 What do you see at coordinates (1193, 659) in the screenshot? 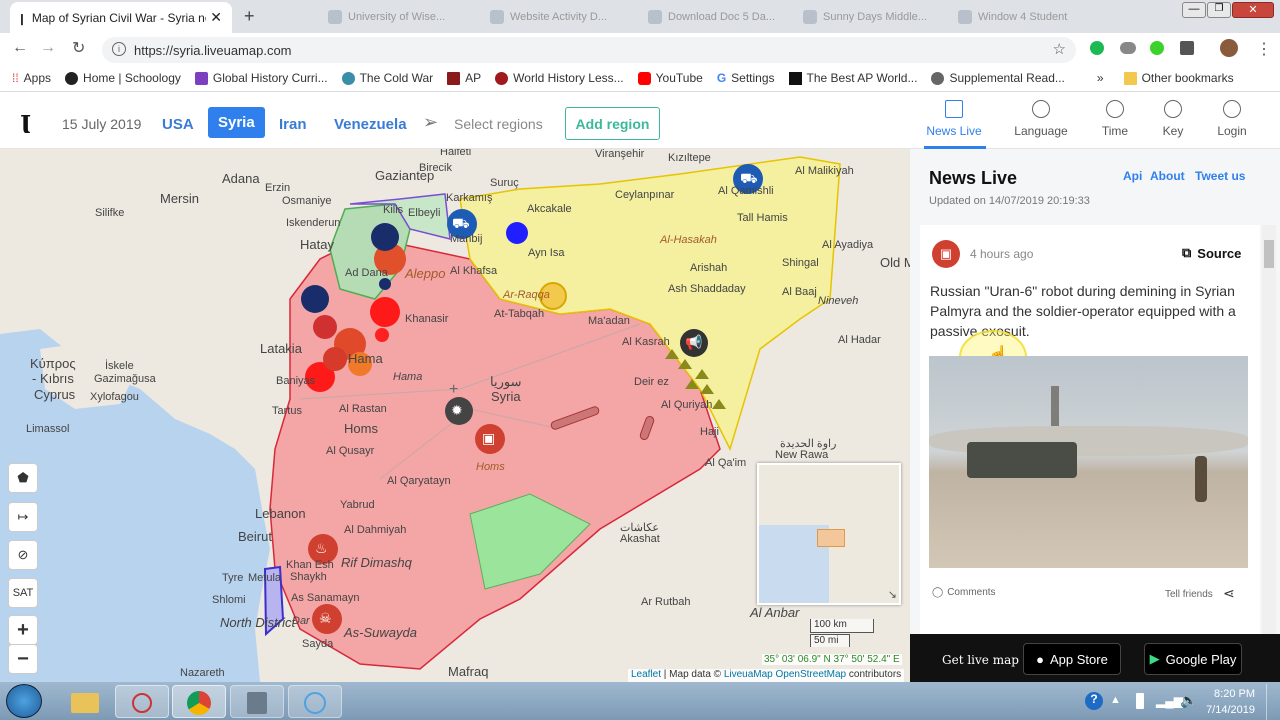
I see `google-play-button: ▶ Google Play` at bounding box center [1193, 659].